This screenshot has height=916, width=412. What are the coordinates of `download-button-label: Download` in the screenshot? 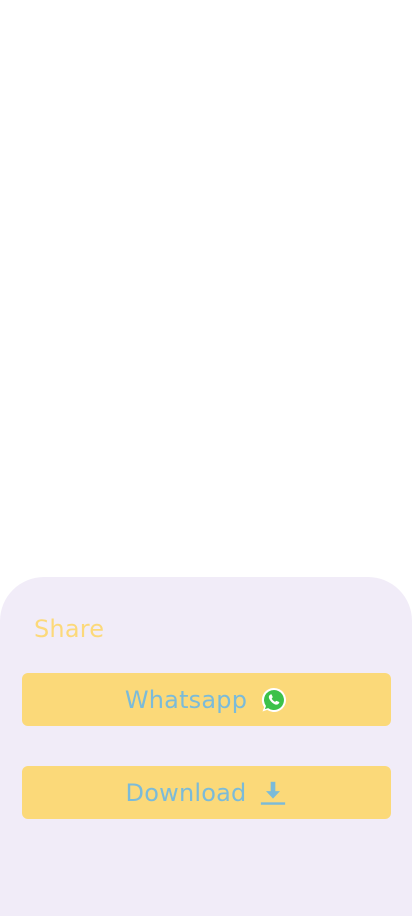 It's located at (186, 792).